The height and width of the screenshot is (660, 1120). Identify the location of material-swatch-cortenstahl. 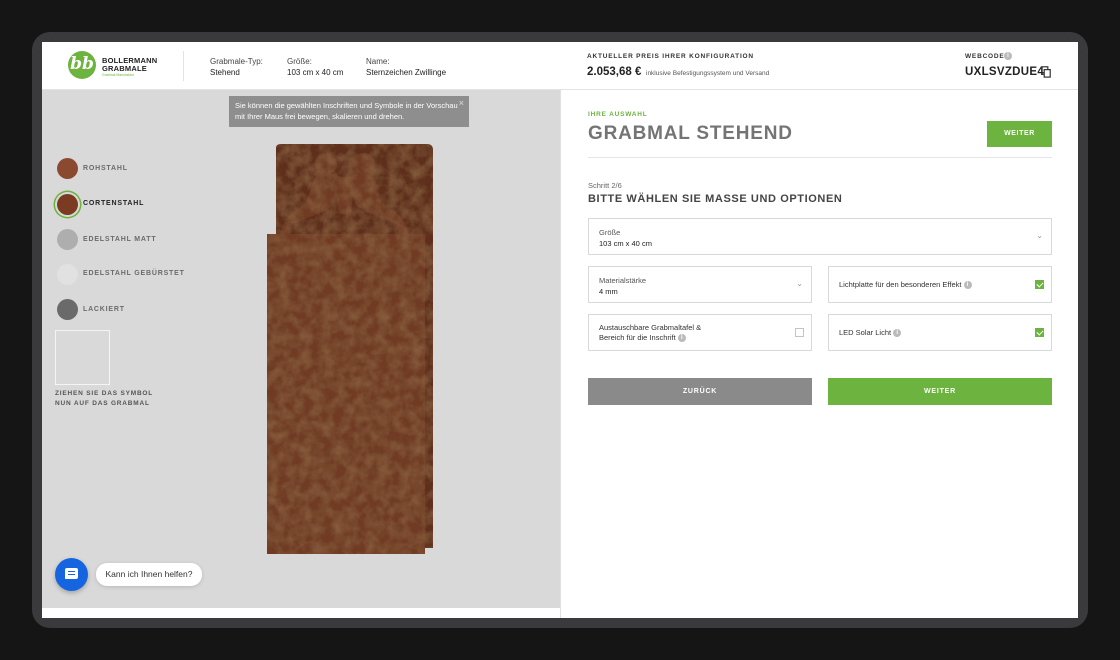
(67, 204).